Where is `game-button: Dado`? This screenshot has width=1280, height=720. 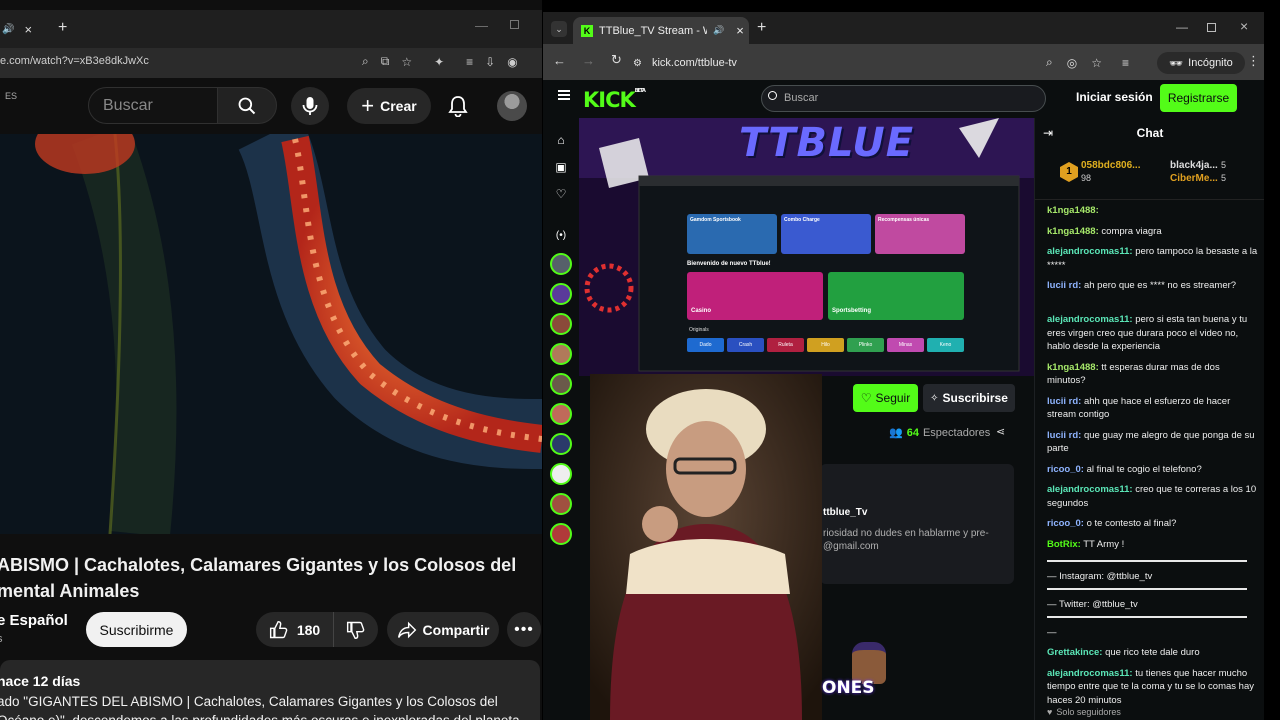 game-button: Dado is located at coordinates (705, 345).